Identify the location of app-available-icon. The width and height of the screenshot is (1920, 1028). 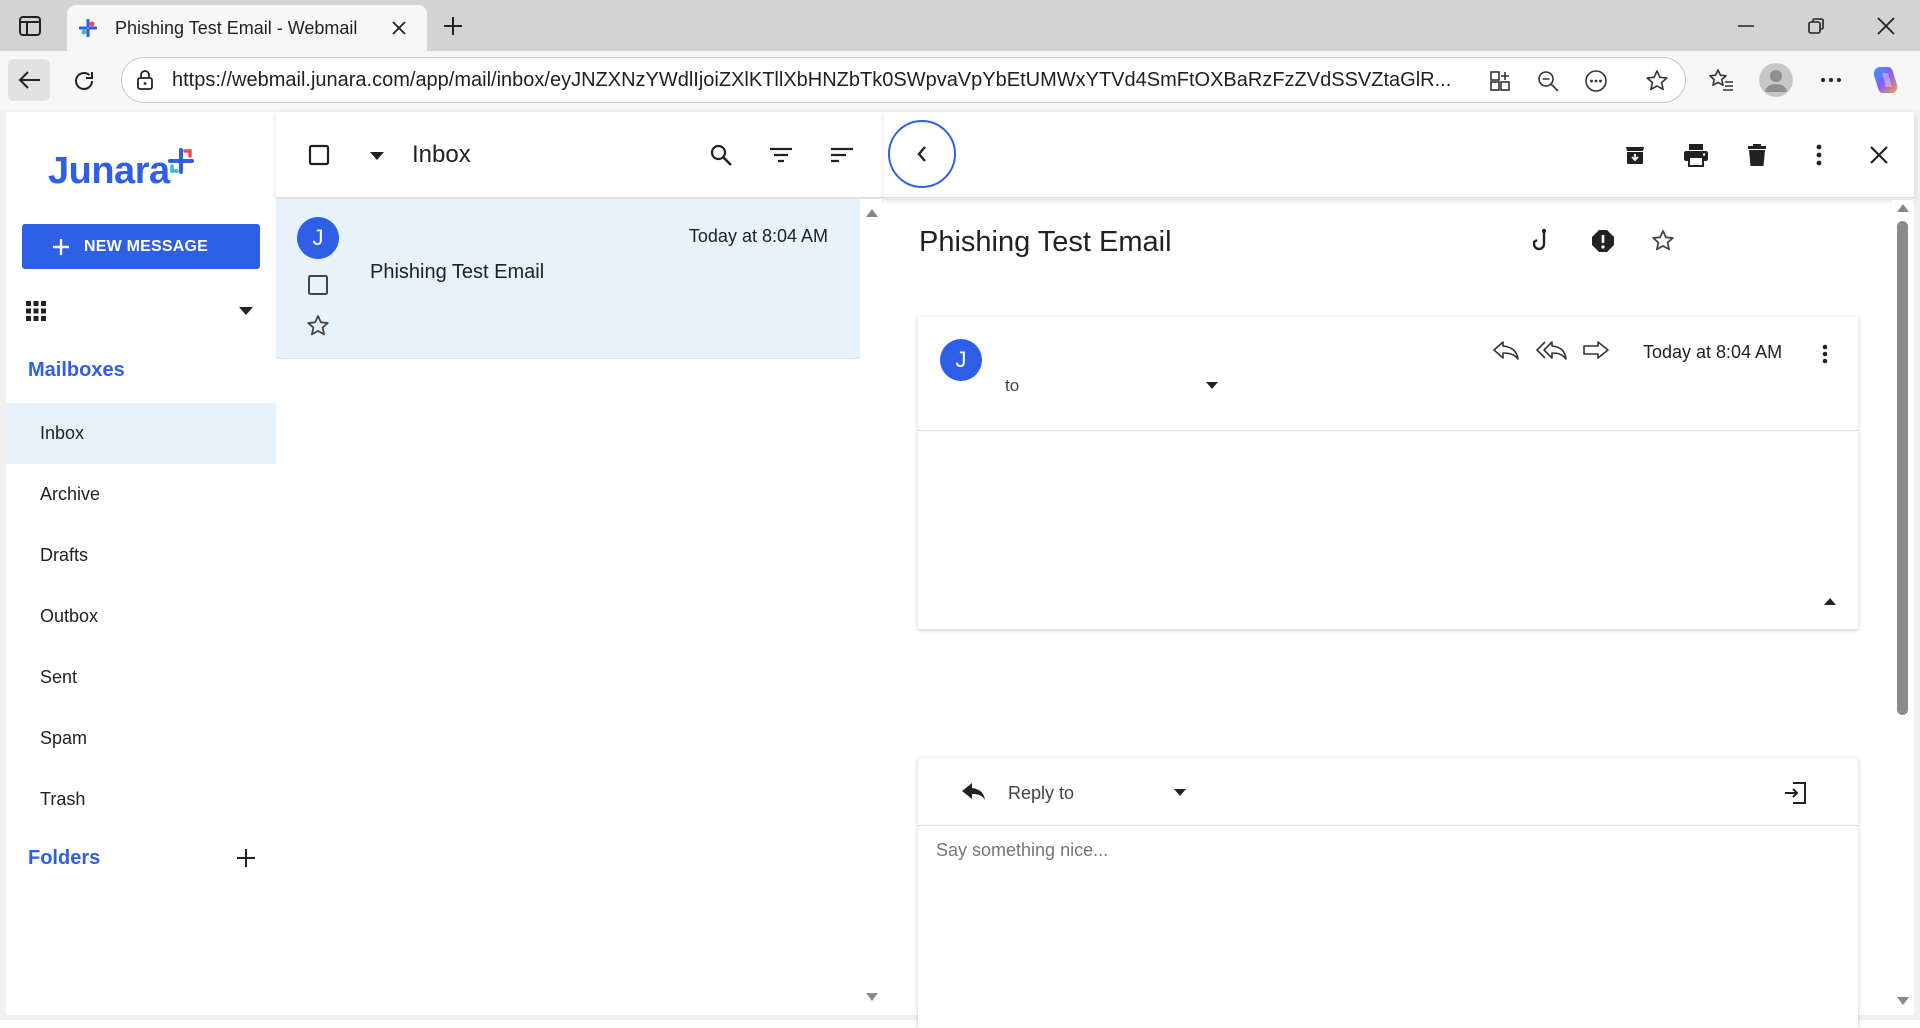
(1500, 81).